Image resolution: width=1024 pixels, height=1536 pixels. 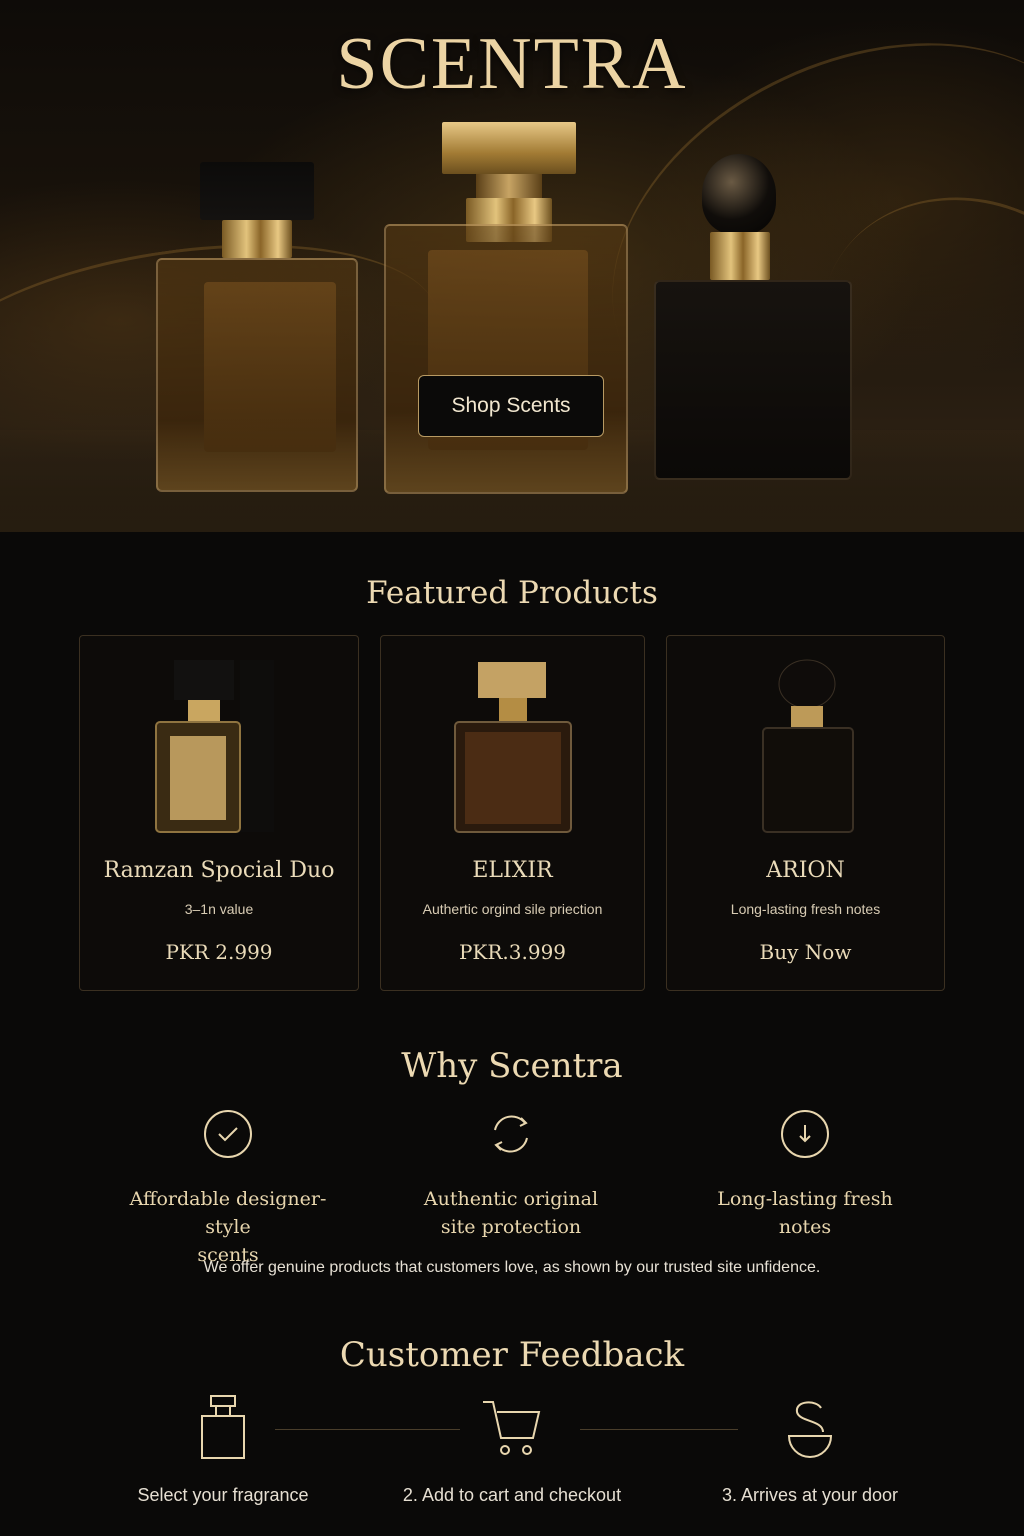 I want to click on step-label: 3. Arrives at your door, so click(x=810, y=1495).